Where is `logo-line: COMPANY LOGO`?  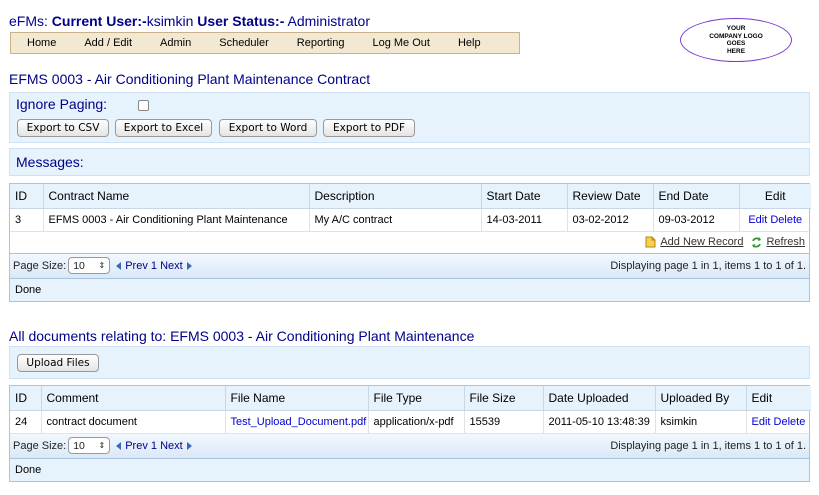 logo-line: COMPANY LOGO is located at coordinates (736, 36).